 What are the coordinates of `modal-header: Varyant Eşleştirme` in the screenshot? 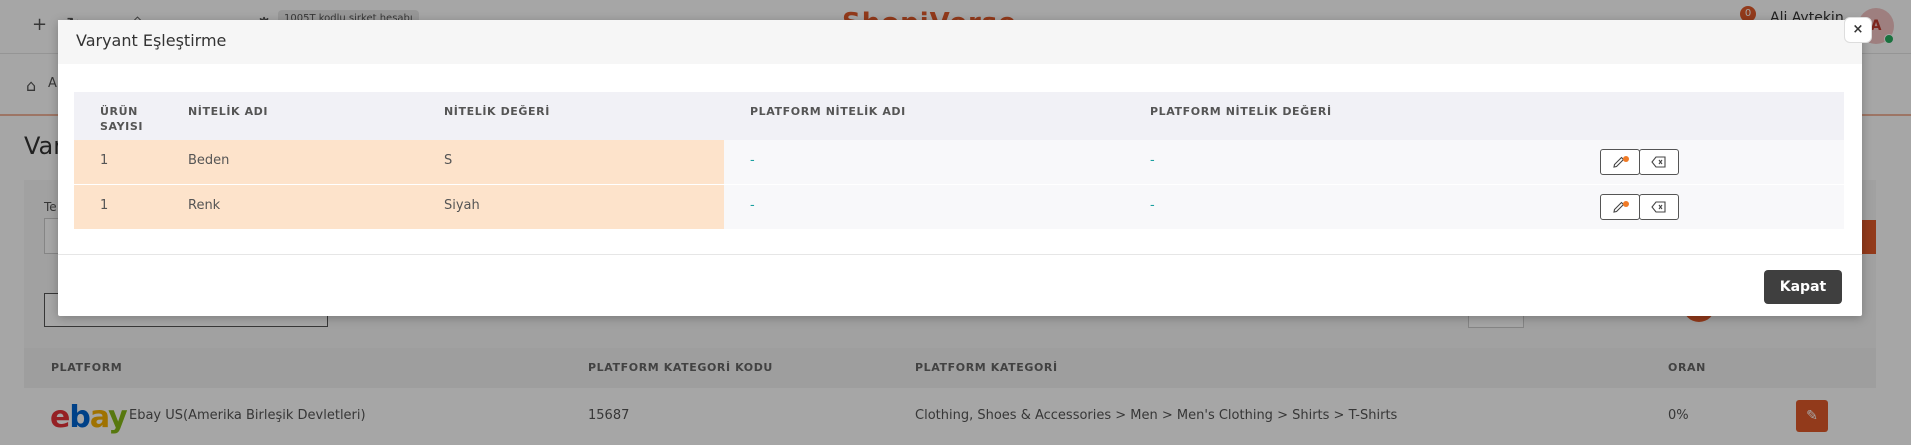 It's located at (960, 42).